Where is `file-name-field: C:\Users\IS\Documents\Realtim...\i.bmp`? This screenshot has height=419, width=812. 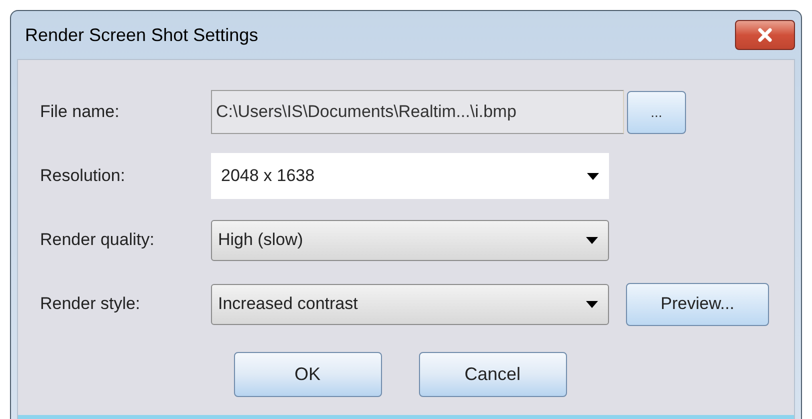
file-name-field: C:\Users\IS\Documents\Realtim...\i.bmp is located at coordinates (417, 112).